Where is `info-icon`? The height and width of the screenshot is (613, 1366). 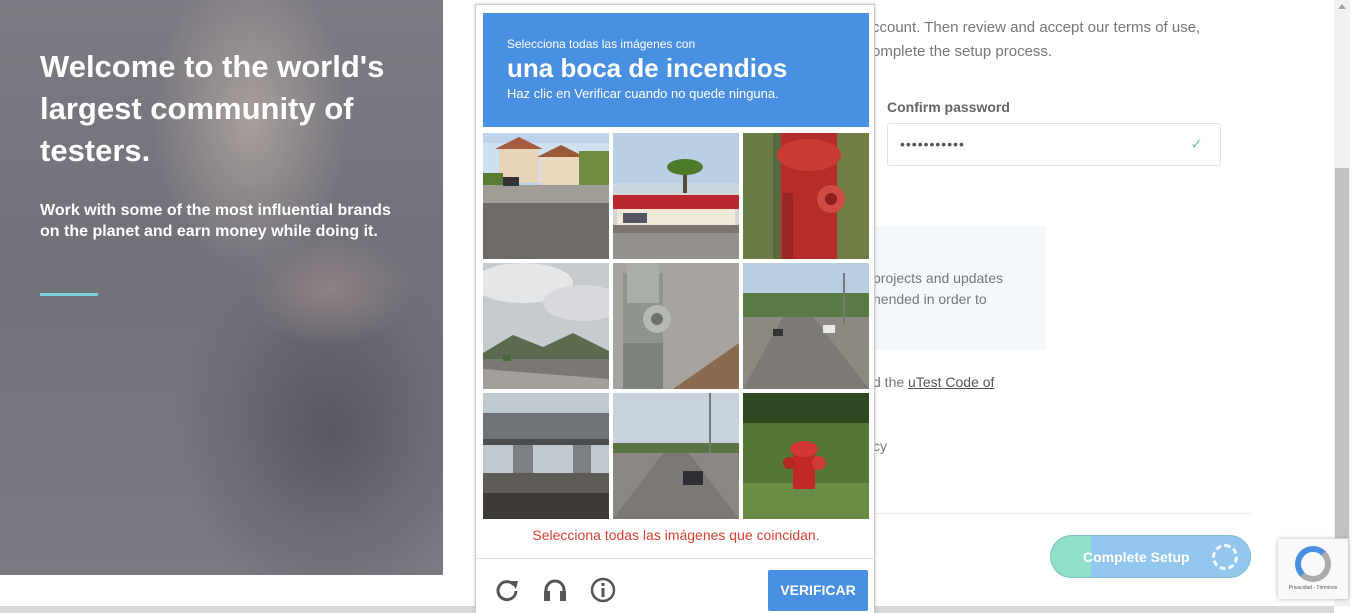
info-icon is located at coordinates (603, 590).